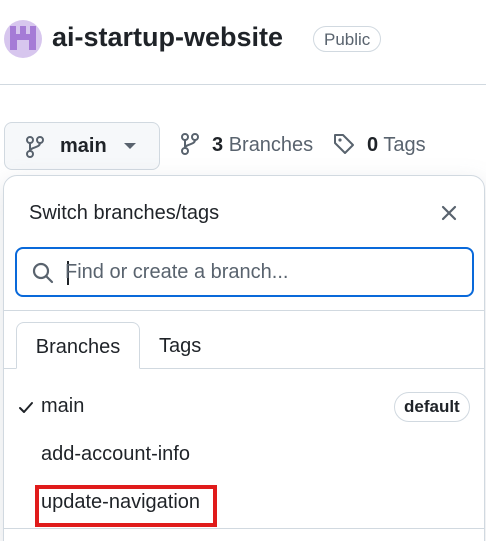 This screenshot has height=541, width=486. I want to click on tags-count: 0, so click(373, 145).